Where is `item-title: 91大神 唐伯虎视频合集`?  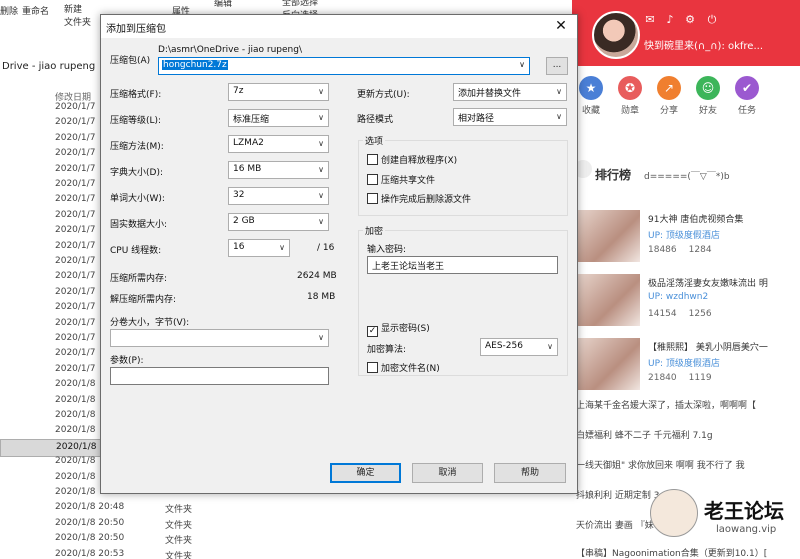 item-title: 91大神 唐伯虎视频合集 is located at coordinates (695, 218).